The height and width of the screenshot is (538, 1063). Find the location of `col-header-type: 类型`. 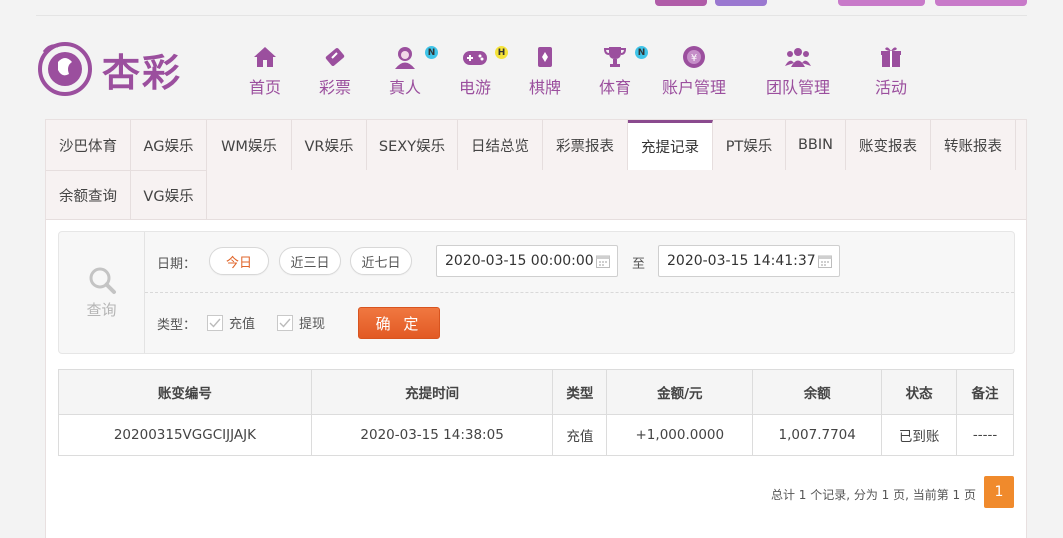

col-header-type: 类型 is located at coordinates (580, 392).